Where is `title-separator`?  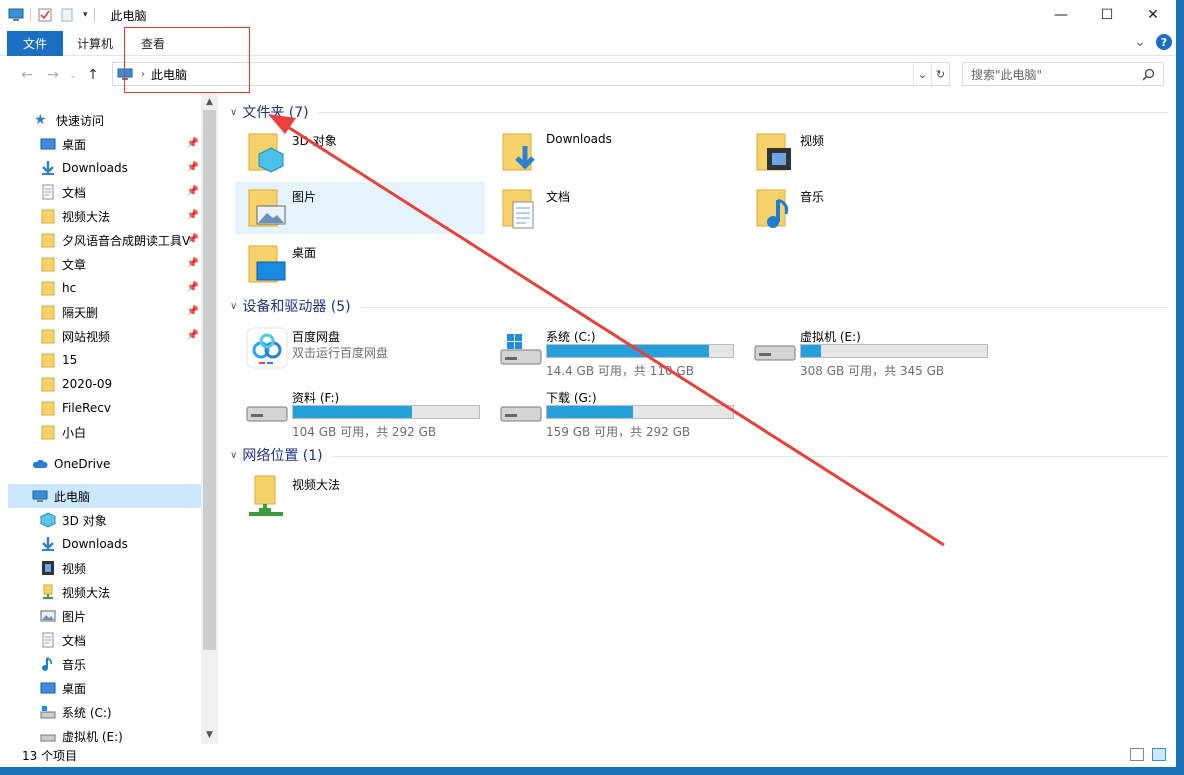
title-separator is located at coordinates (30, 15).